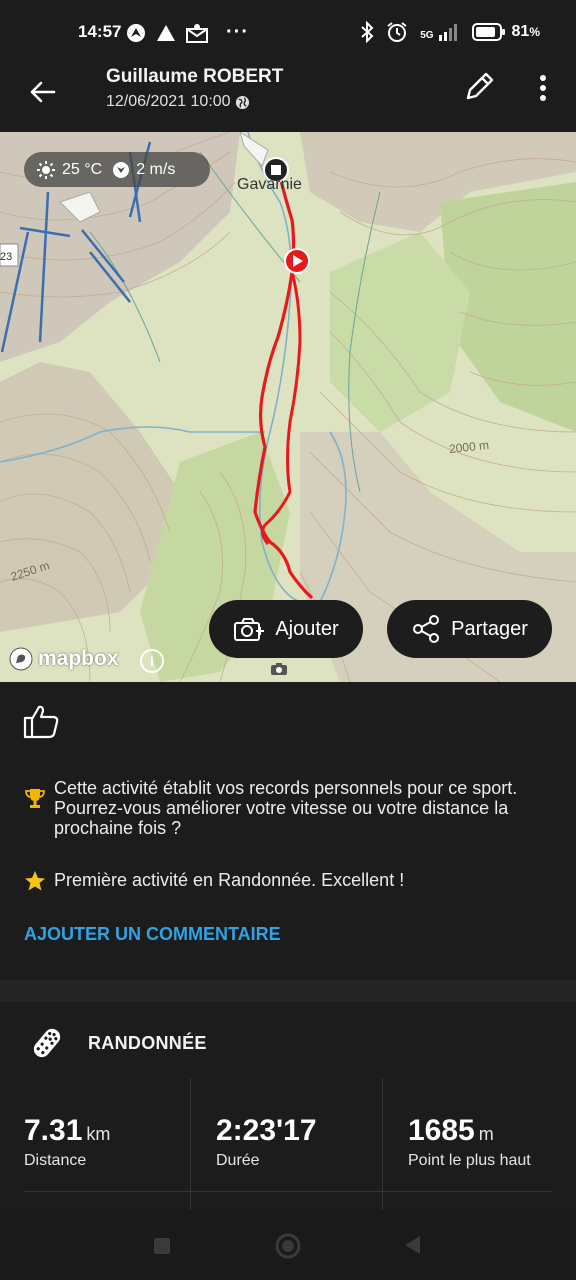 The image size is (576, 1280). I want to click on stats-bottom-separator, so click(288, 1191).